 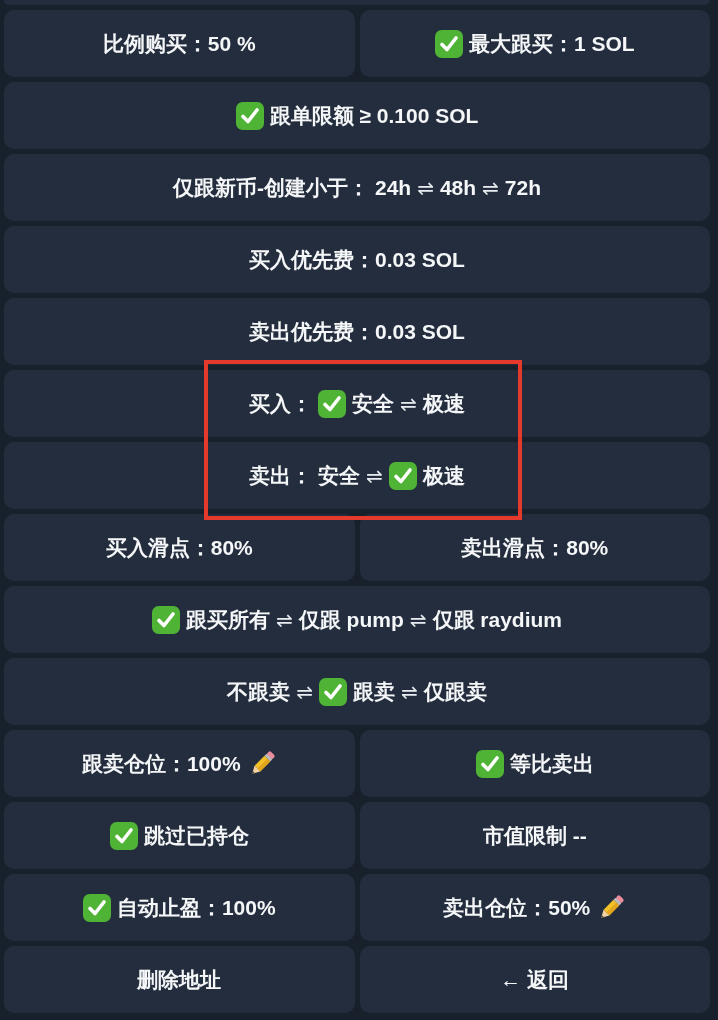 What do you see at coordinates (179, 547) in the screenshot?
I see `keyboard-button: 买入滑点：80%` at bounding box center [179, 547].